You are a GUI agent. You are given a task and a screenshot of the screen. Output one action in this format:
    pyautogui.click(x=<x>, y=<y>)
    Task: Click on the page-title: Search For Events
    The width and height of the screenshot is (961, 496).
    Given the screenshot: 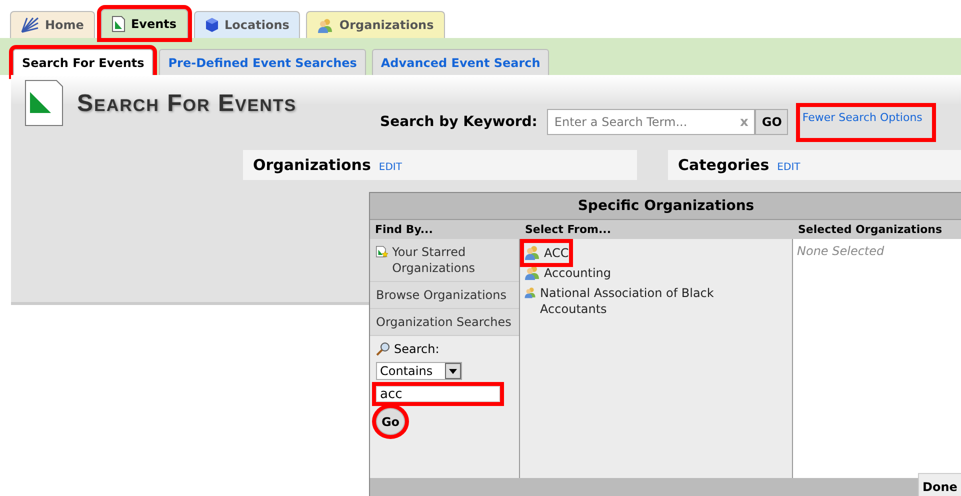 What is the action you would take?
    pyautogui.click(x=187, y=104)
    